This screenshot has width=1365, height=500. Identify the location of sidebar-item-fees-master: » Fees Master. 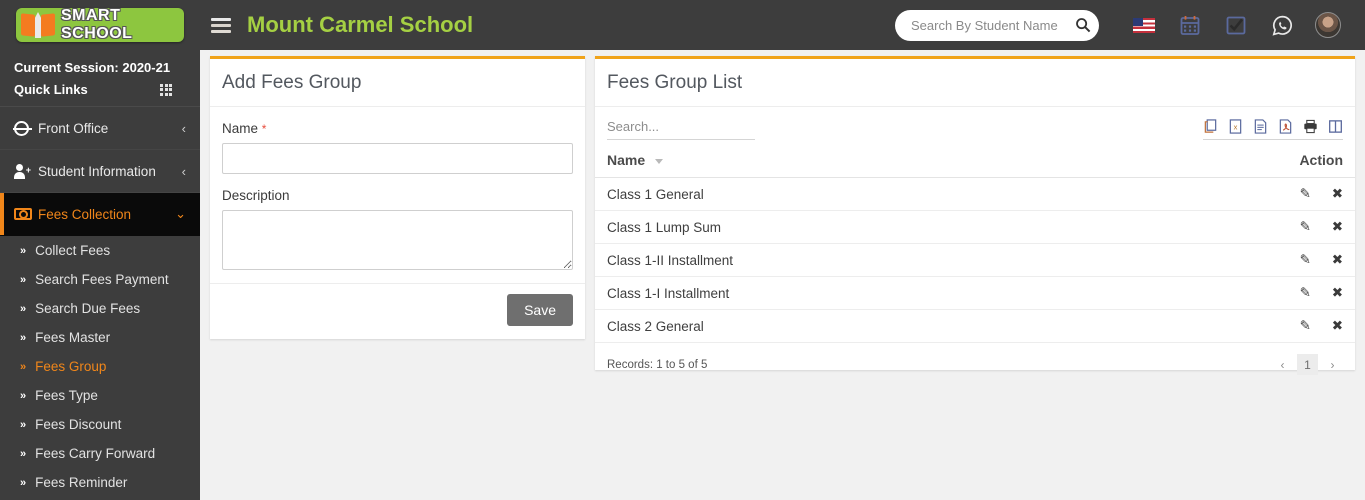
(100, 337).